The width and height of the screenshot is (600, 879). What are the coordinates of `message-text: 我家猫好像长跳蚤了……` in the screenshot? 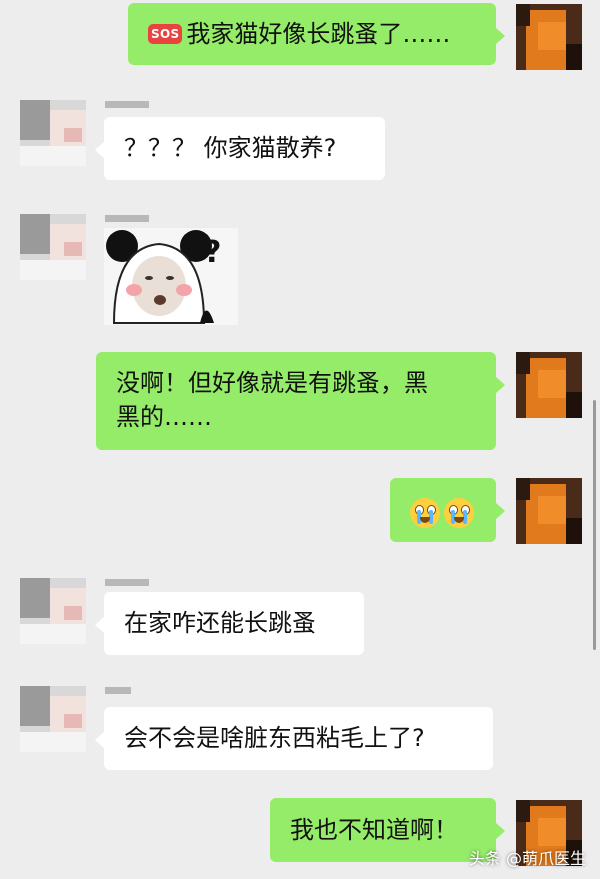 It's located at (318, 34).